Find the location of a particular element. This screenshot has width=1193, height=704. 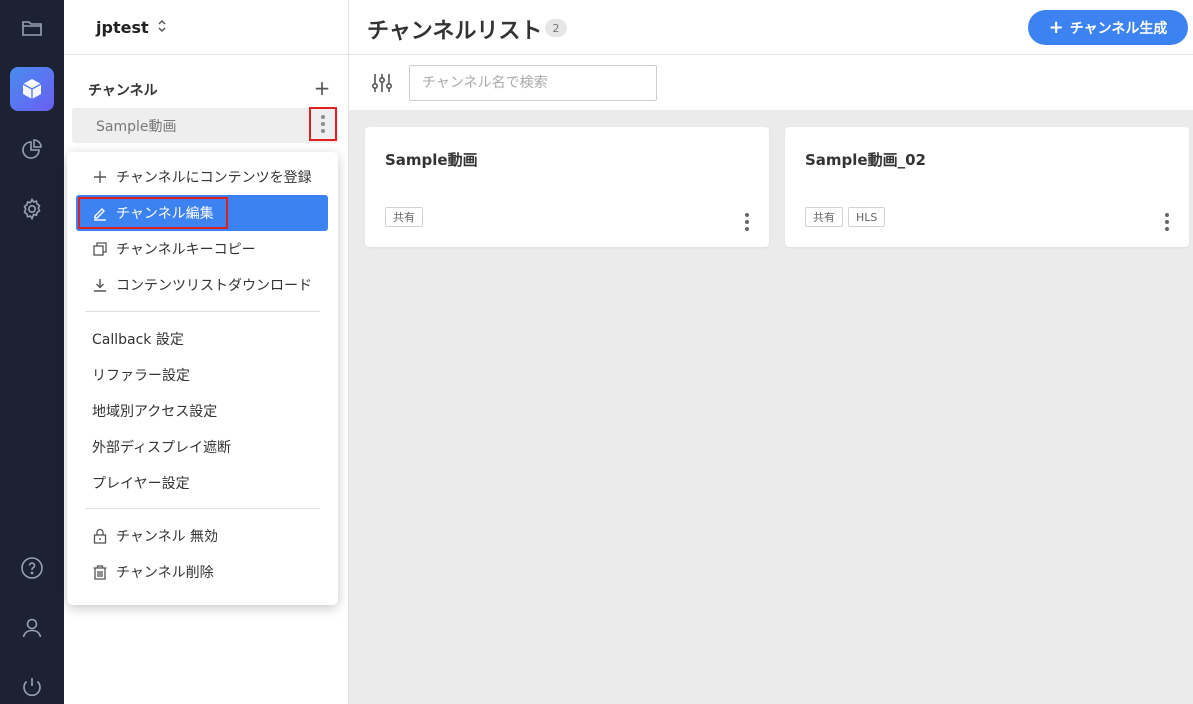

section-title-channels: チャンネル is located at coordinates (123, 91).